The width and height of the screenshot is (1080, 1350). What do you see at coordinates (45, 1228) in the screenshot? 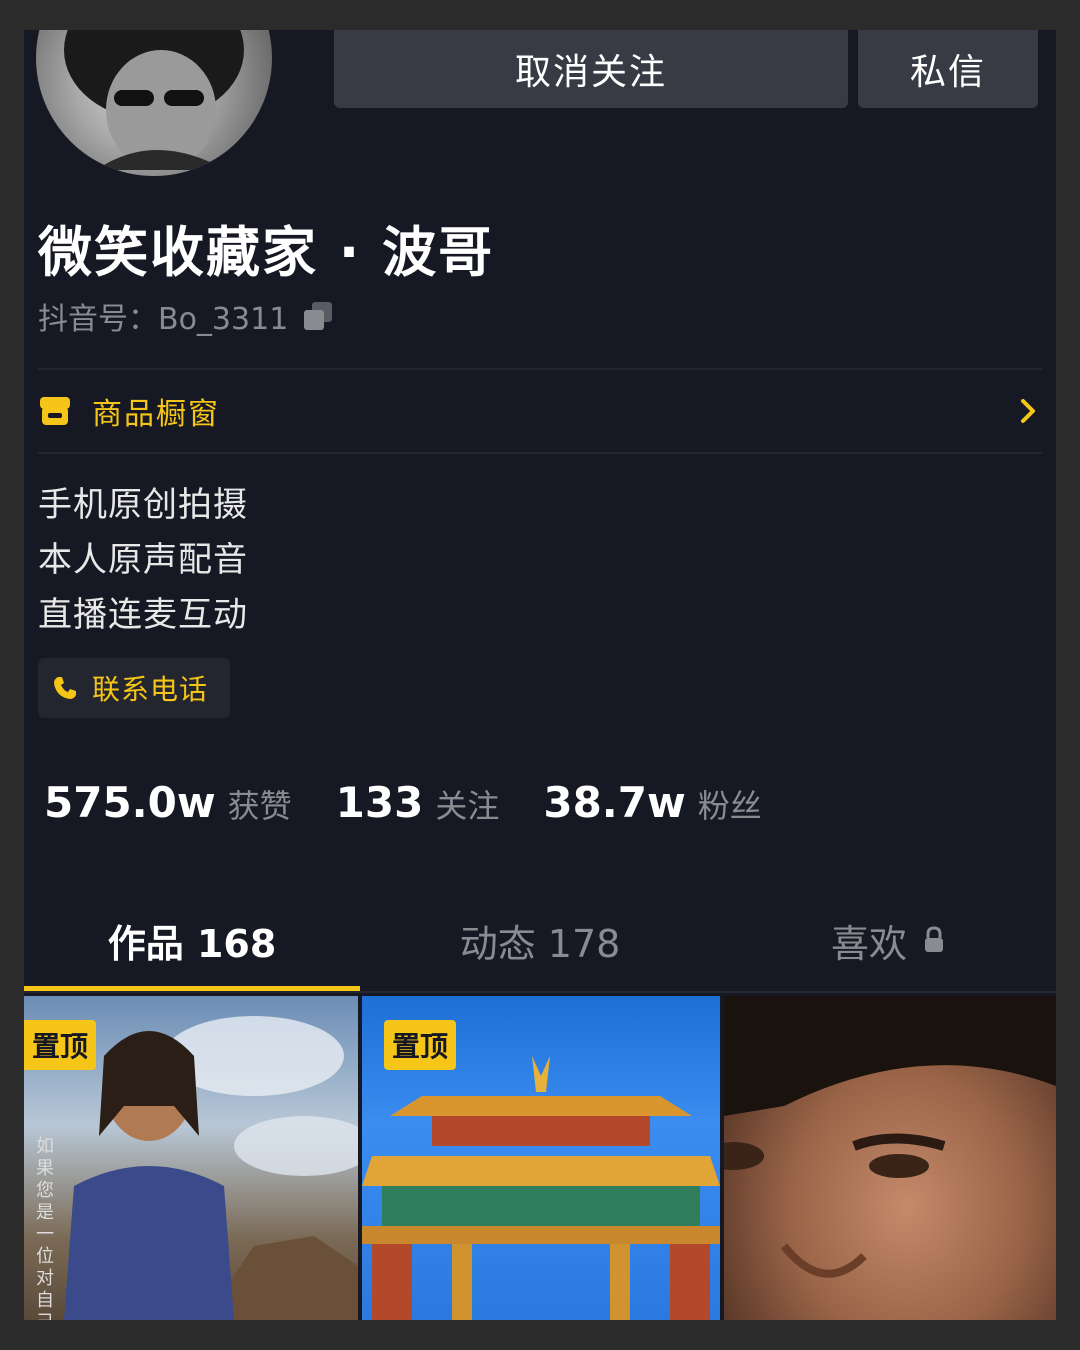
I see `thumbnail-caption: 如果您是一位对自己外形` at bounding box center [45, 1228].